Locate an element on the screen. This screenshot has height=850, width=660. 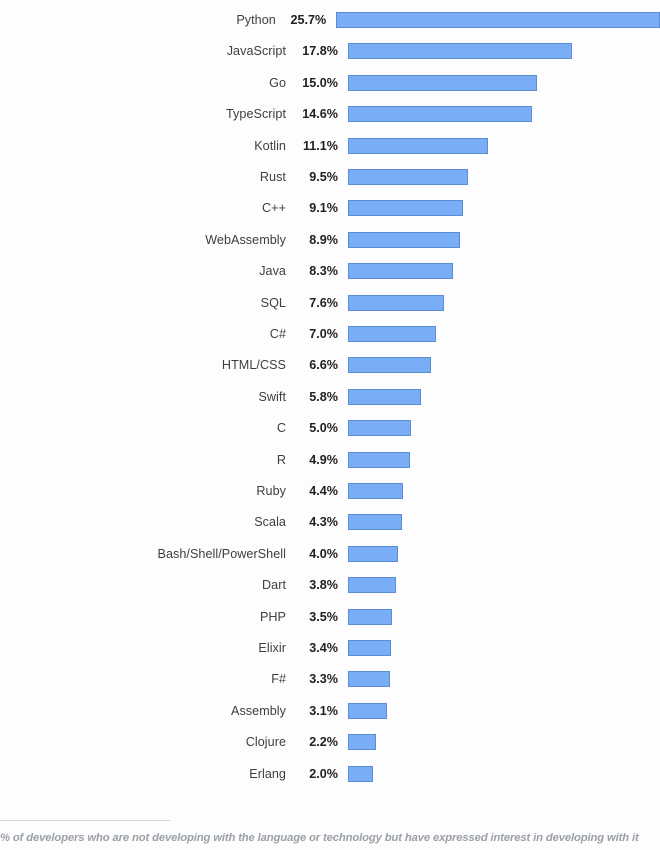
bar-row: Erlang 2.0% is located at coordinates (330, 774).